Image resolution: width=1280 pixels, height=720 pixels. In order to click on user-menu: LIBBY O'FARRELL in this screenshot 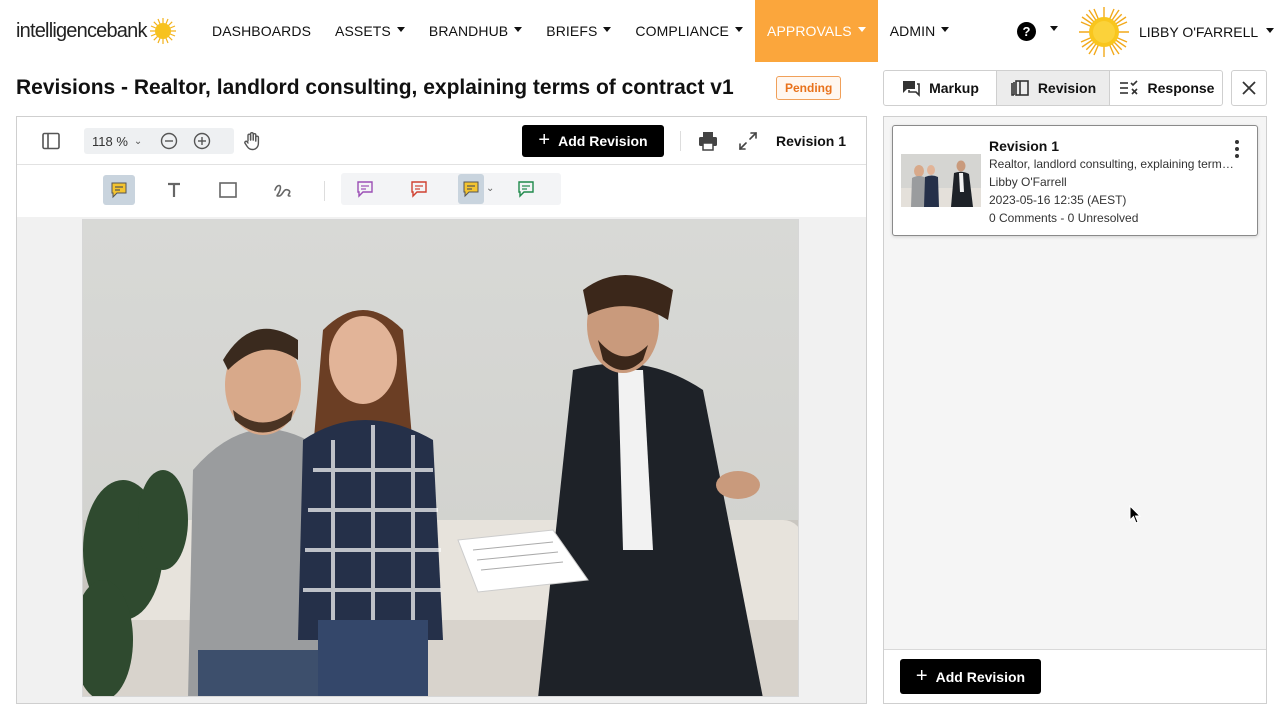, I will do `click(1176, 32)`.